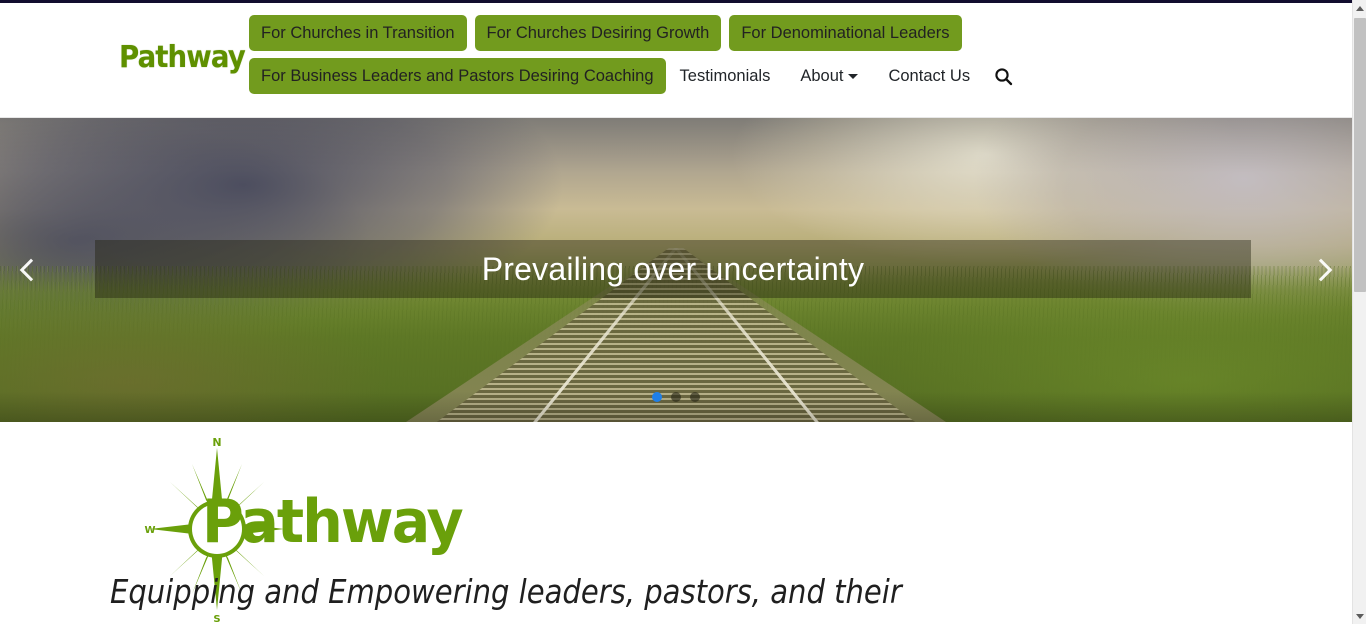 The width and height of the screenshot is (1366, 624). I want to click on nav-link-about: About, so click(829, 76).